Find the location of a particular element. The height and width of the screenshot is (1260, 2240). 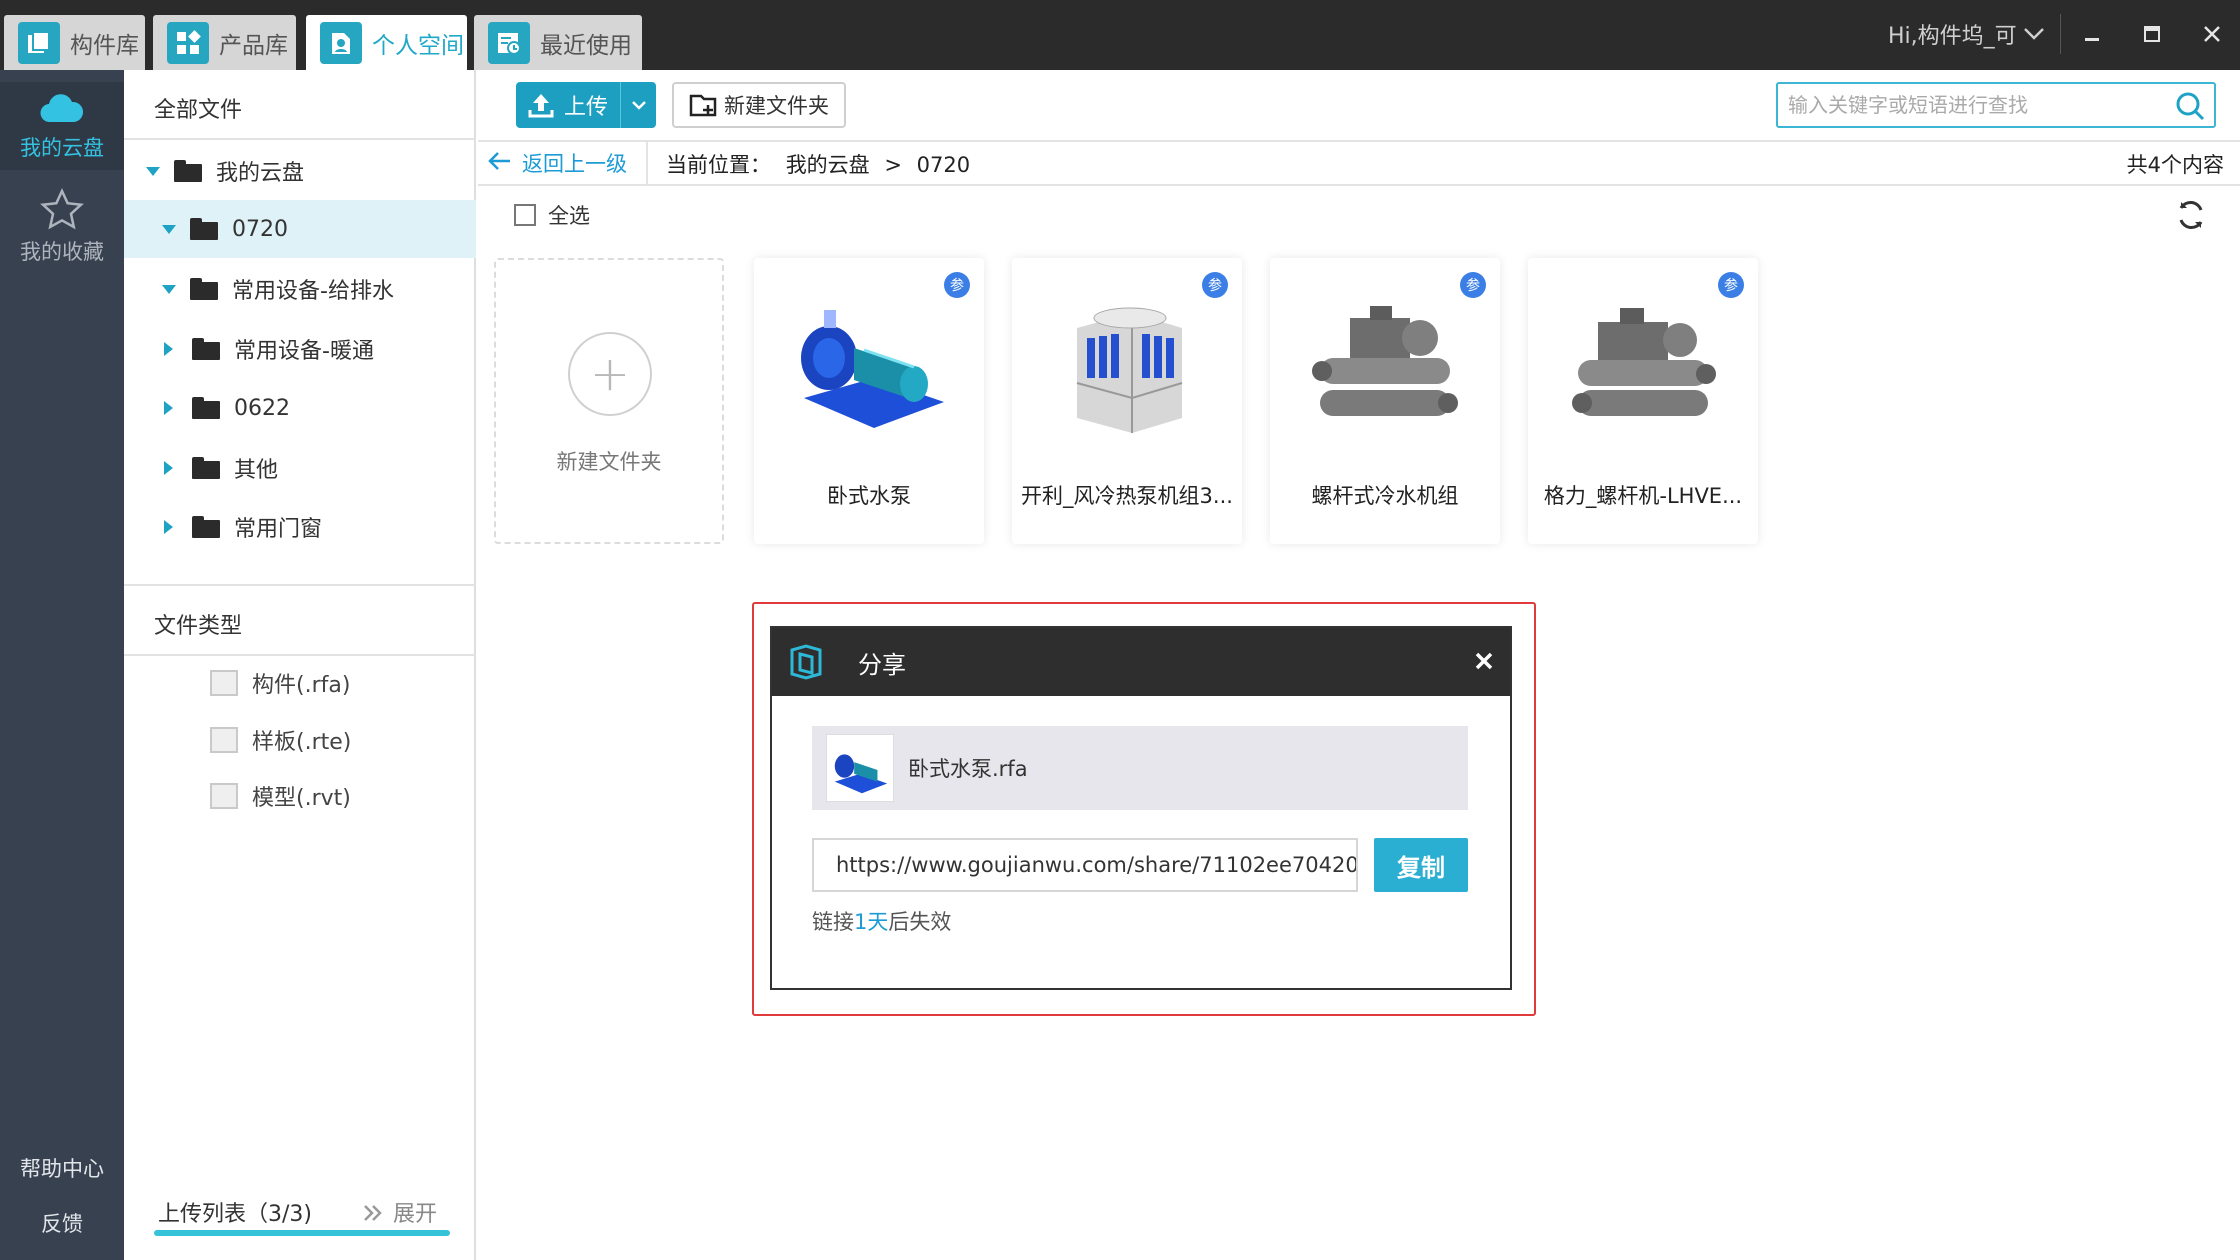

heat-pump-unit-thumbnail is located at coordinates (1129, 370).